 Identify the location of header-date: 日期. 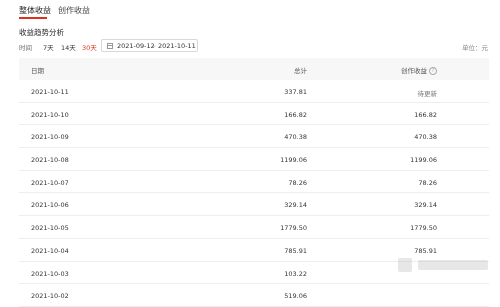
(37, 71).